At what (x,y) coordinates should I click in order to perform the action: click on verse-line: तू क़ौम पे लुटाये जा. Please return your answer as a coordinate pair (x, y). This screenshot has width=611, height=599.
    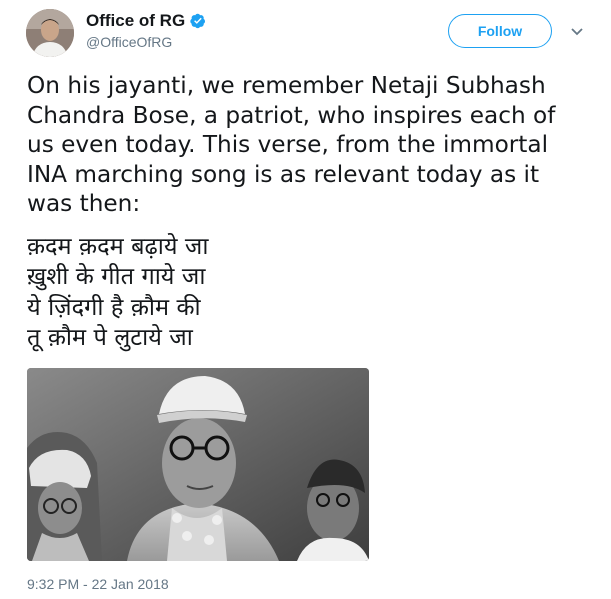
    Looking at the image, I should click on (110, 337).